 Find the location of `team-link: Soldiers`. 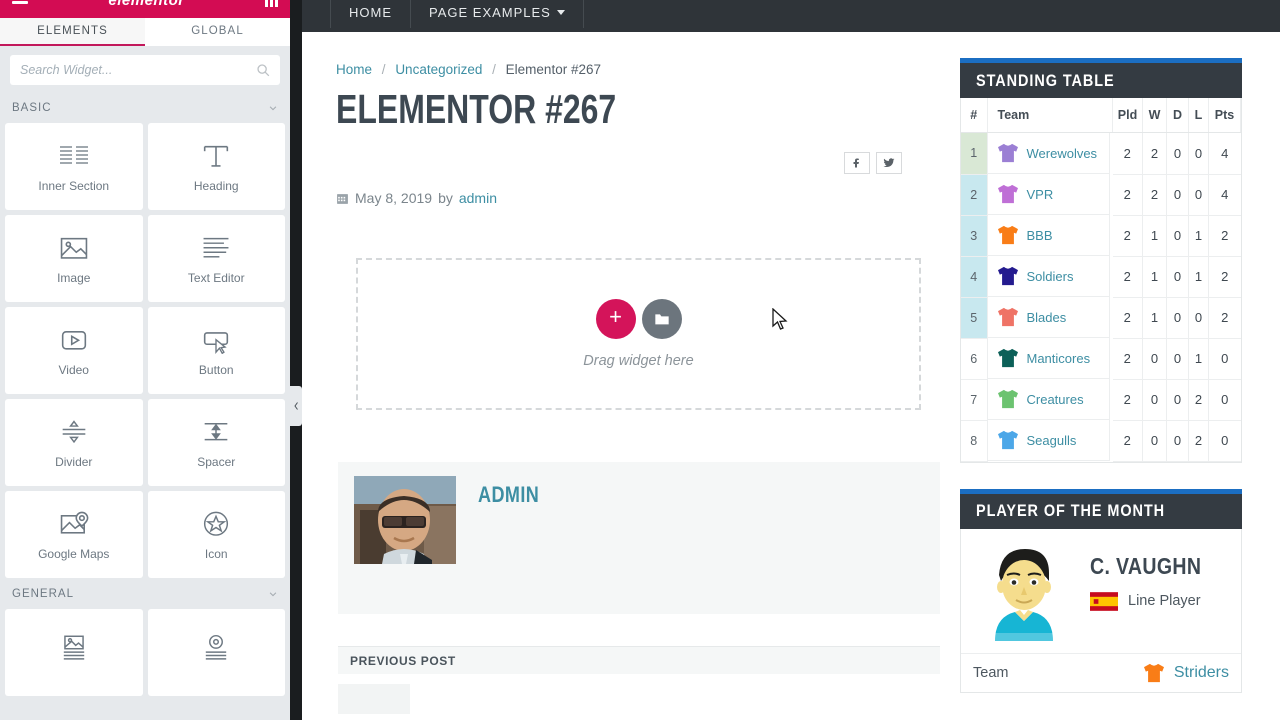

team-link: Soldiers is located at coordinates (1050, 276).